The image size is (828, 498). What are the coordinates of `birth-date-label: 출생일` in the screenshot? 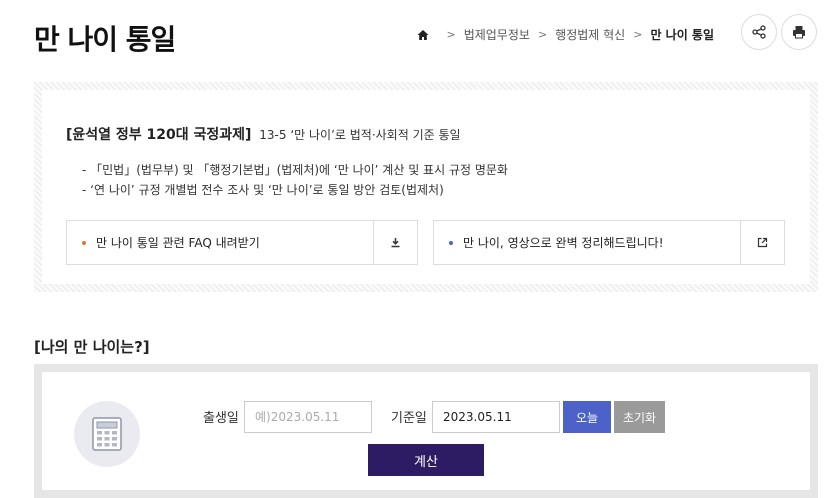 It's located at (221, 418).